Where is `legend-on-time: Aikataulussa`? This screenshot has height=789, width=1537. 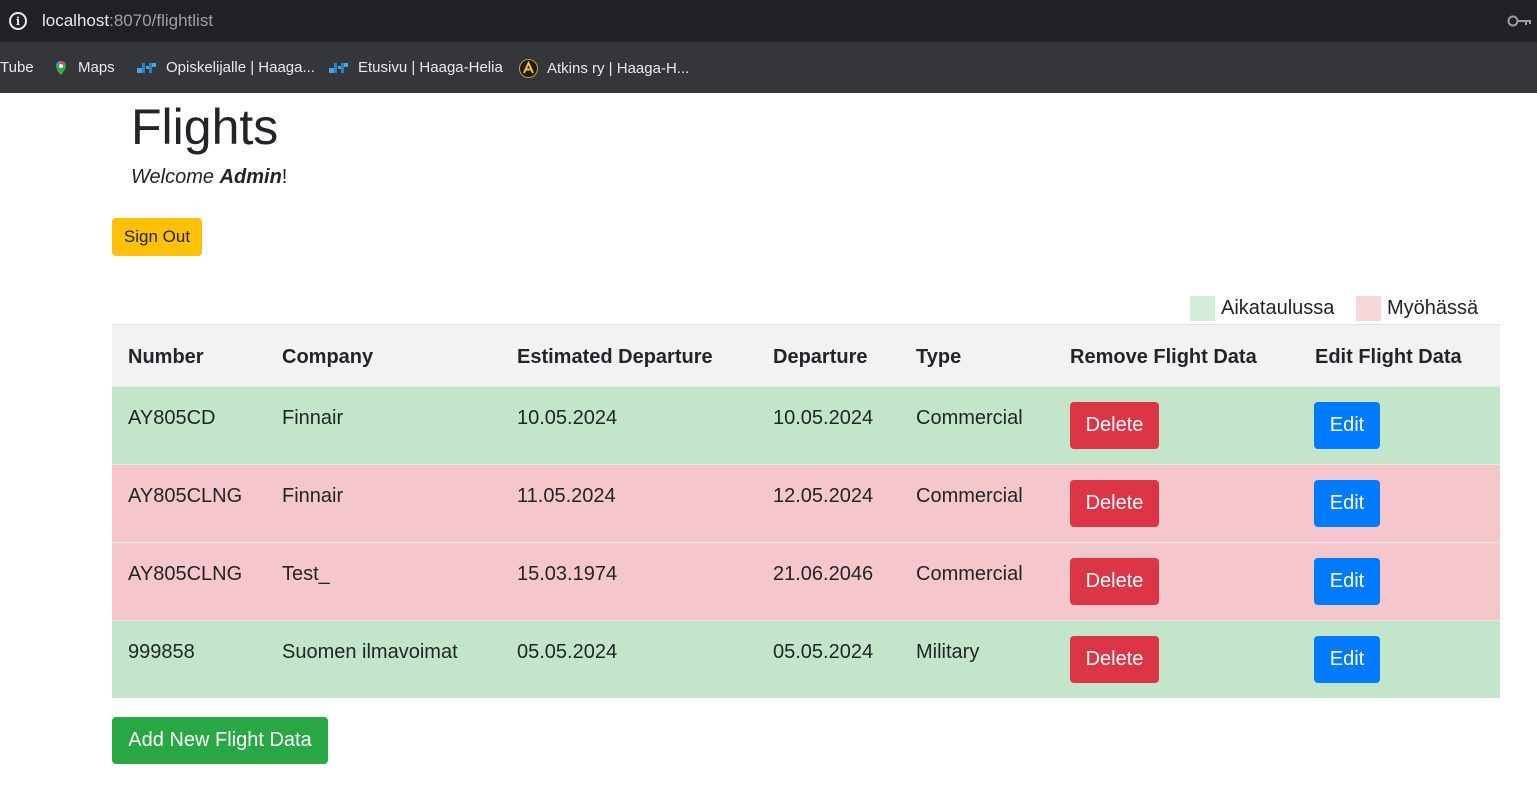 legend-on-time: Aikataulussa is located at coordinates (1262, 308).